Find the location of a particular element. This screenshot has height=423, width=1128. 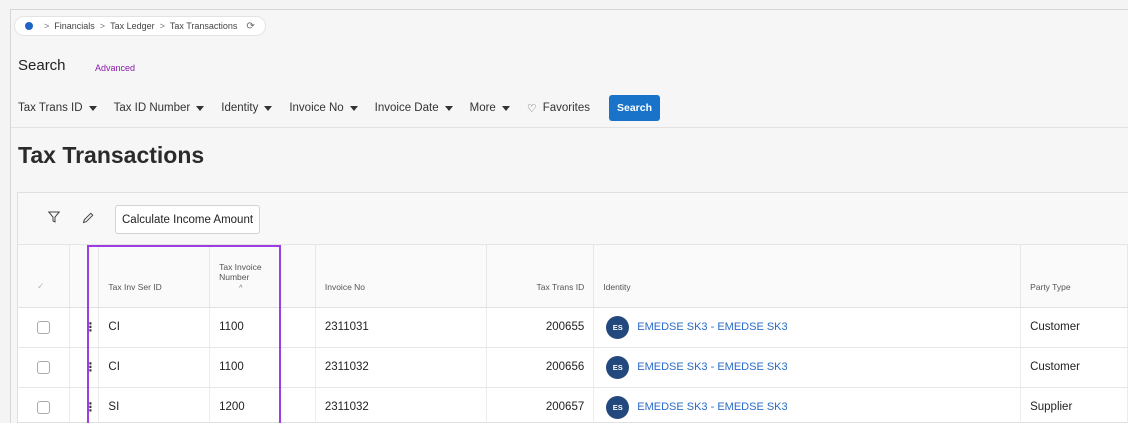

favorites-button: ♡ Favorites is located at coordinates (558, 108).